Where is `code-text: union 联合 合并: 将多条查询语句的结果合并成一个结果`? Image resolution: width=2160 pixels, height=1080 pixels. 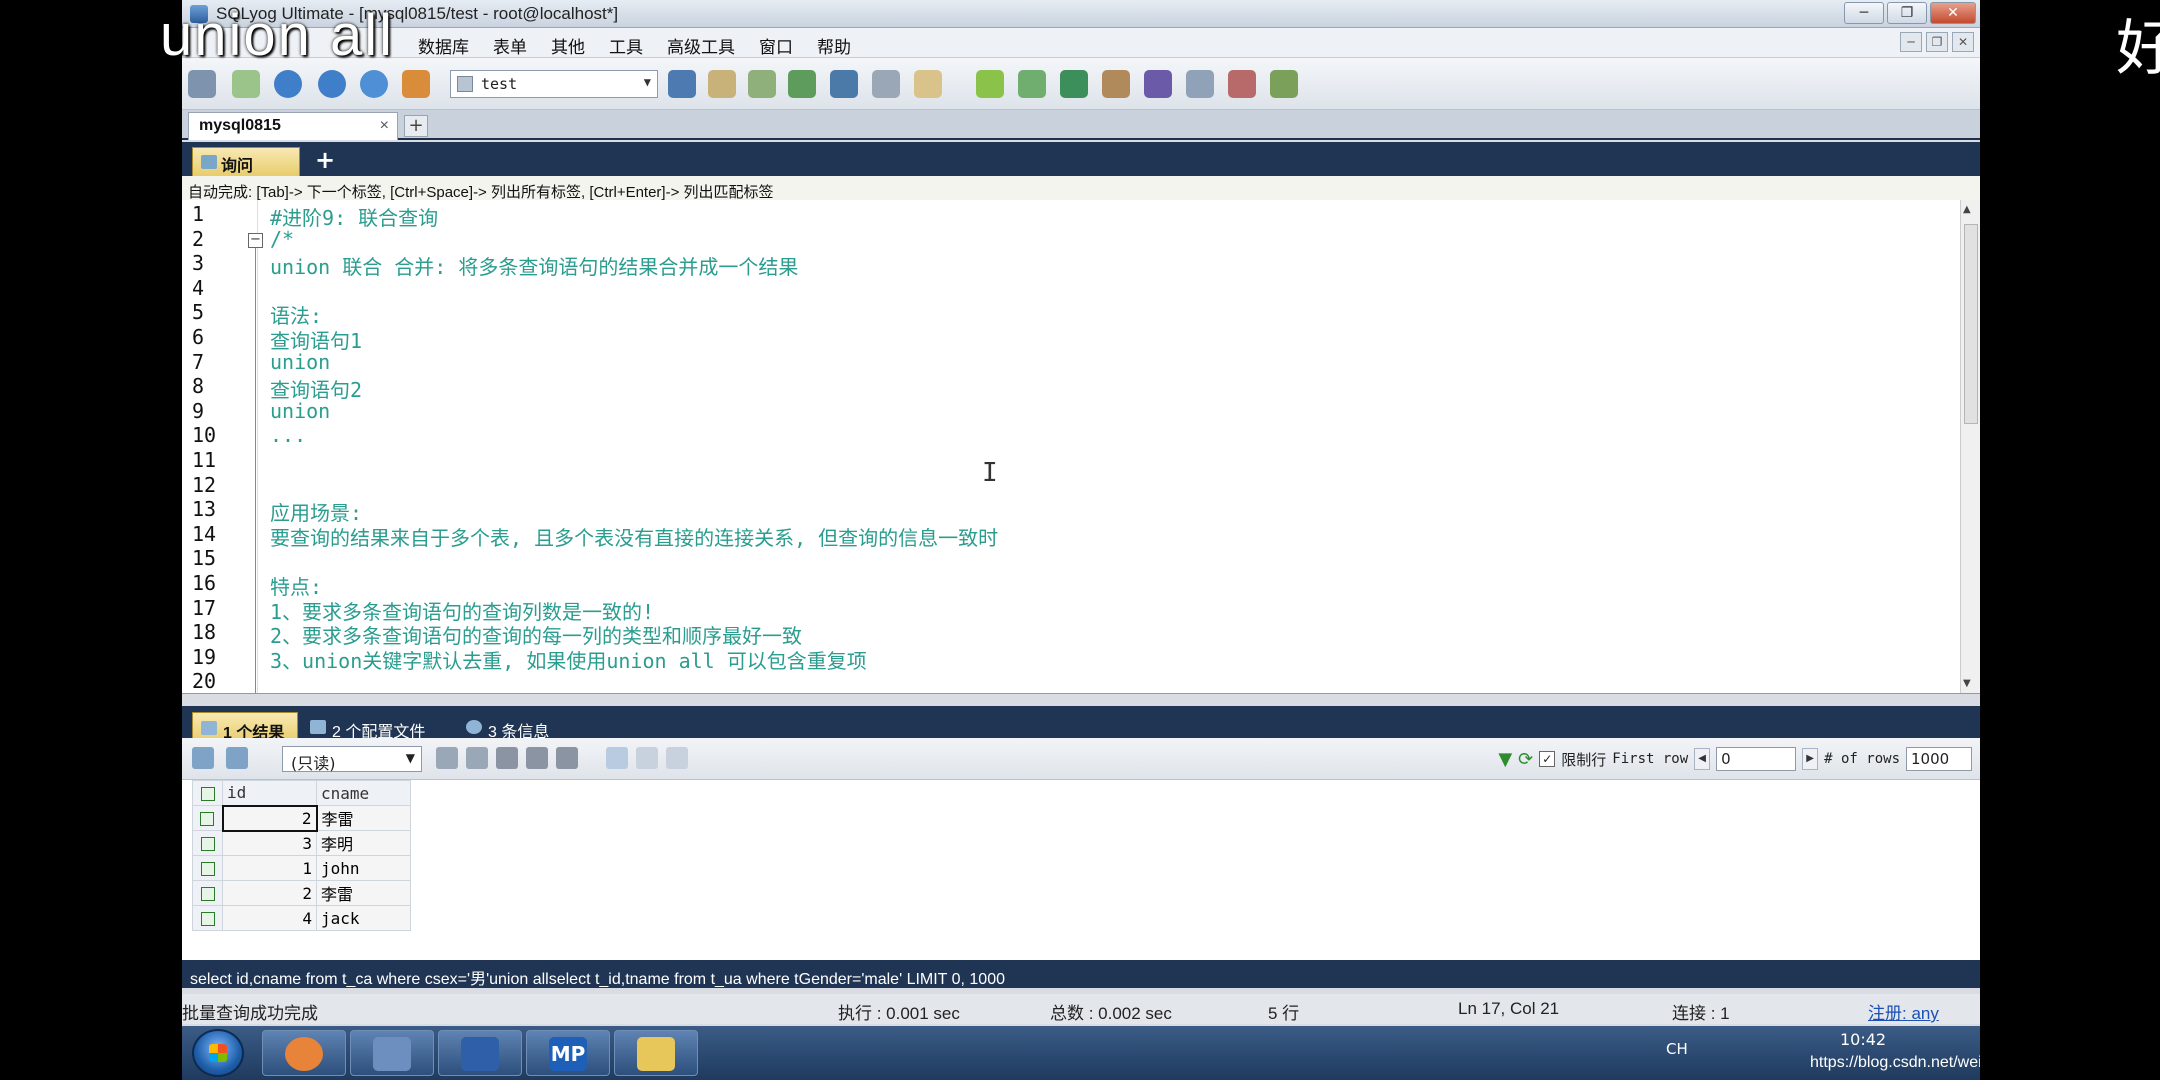
code-text: union 联合 合并: 将多条查询语句的结果合并成一个结果 is located at coordinates (534, 265).